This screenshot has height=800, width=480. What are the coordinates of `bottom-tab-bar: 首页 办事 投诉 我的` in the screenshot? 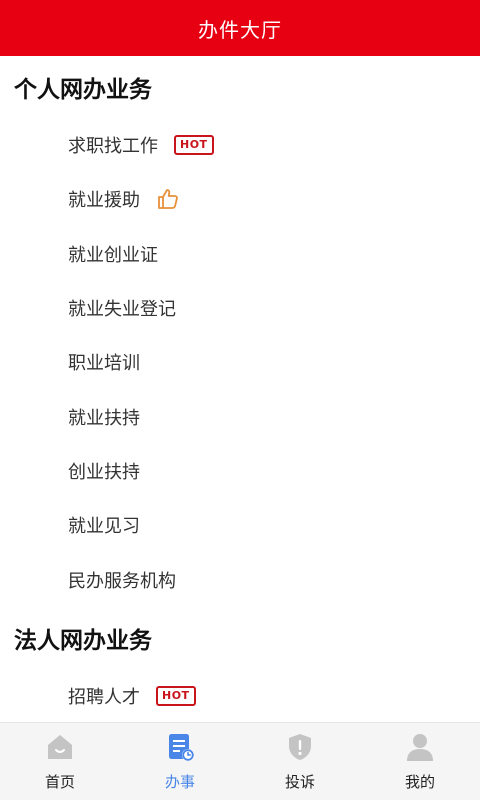 It's located at (240, 761).